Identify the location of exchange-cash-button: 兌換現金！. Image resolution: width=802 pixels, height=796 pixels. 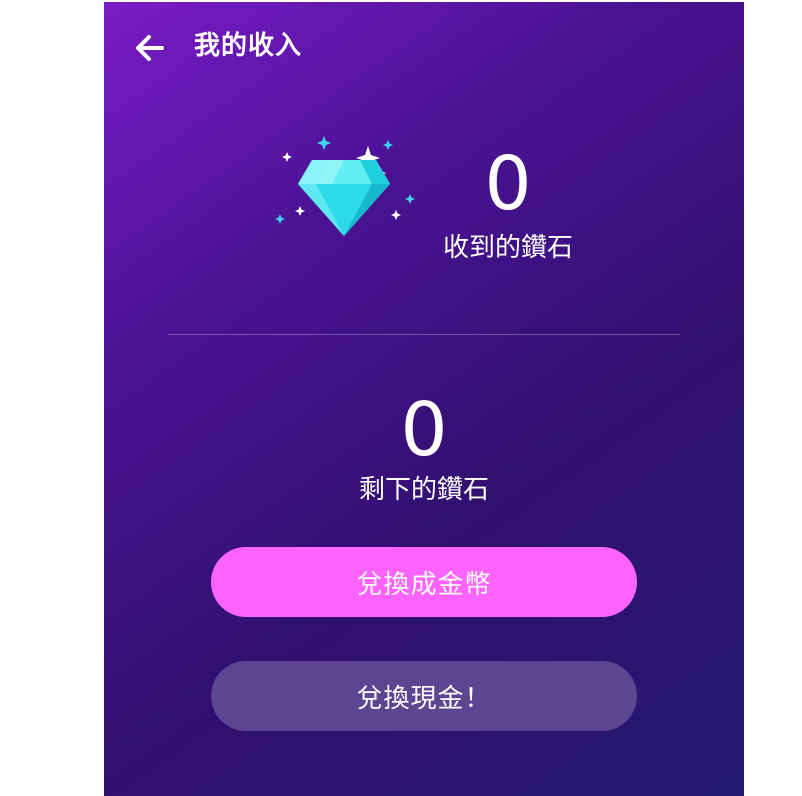
(424, 696).